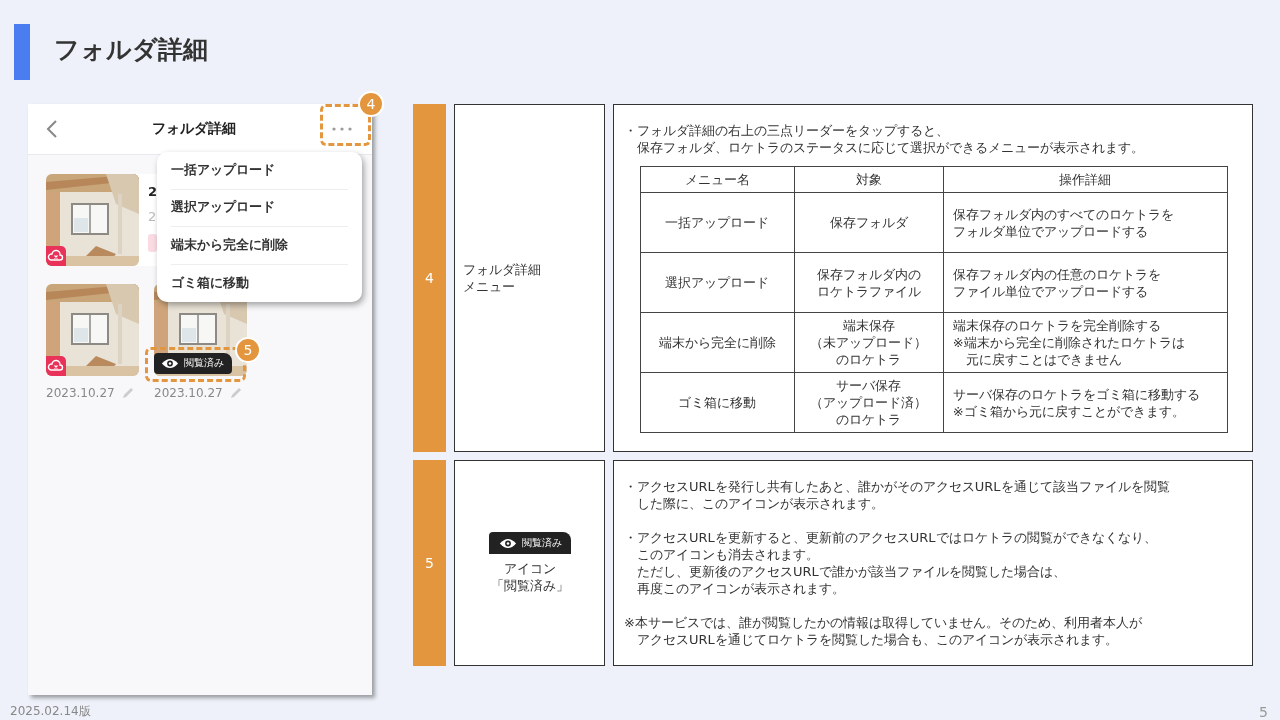  What do you see at coordinates (728, 554) in the screenshot?
I see `note-text: このアイコンも消去されます。` at bounding box center [728, 554].